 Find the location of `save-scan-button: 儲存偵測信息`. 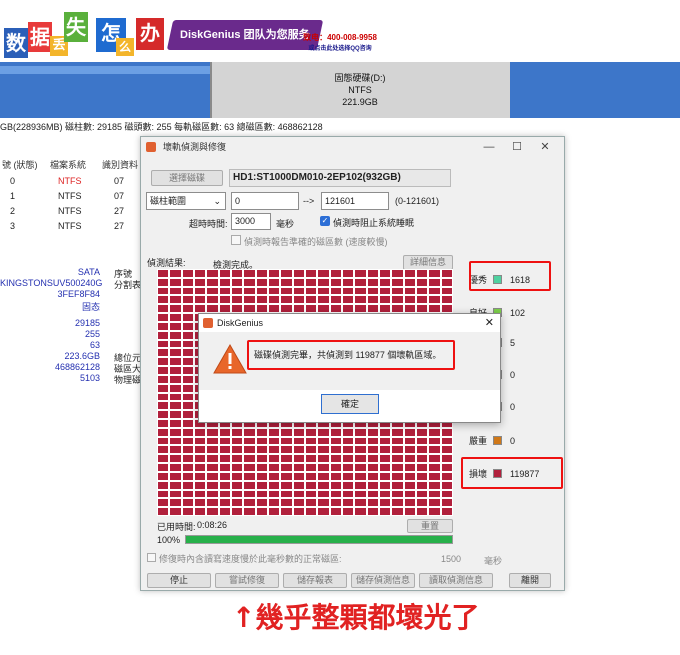

save-scan-button: 儲存偵測信息 is located at coordinates (383, 580).